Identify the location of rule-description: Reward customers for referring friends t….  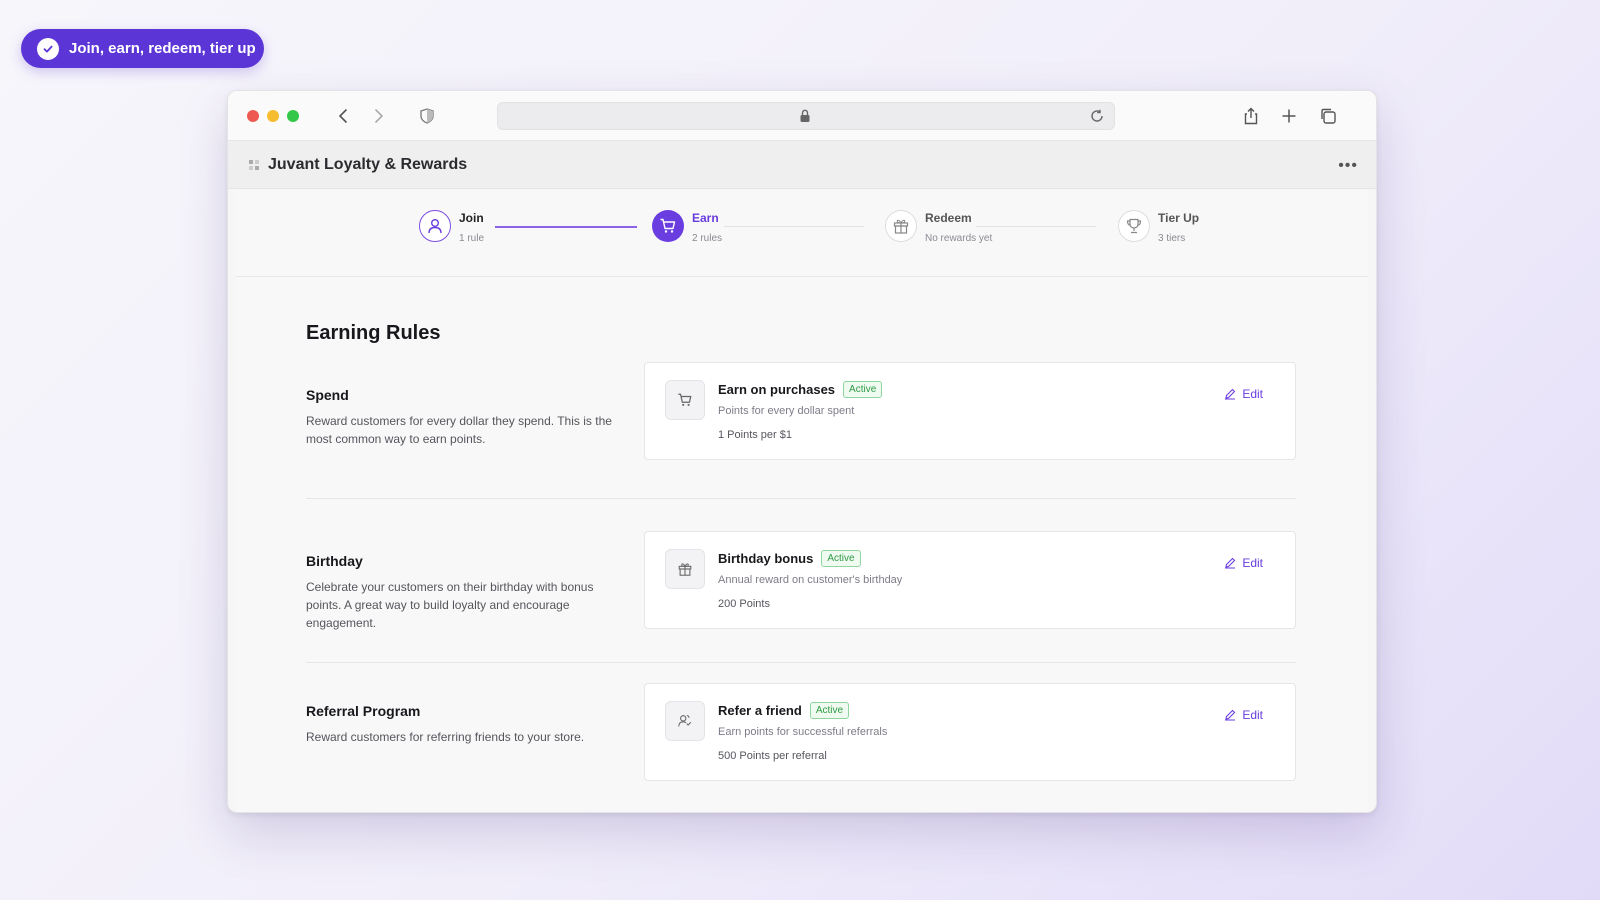
(445, 737).